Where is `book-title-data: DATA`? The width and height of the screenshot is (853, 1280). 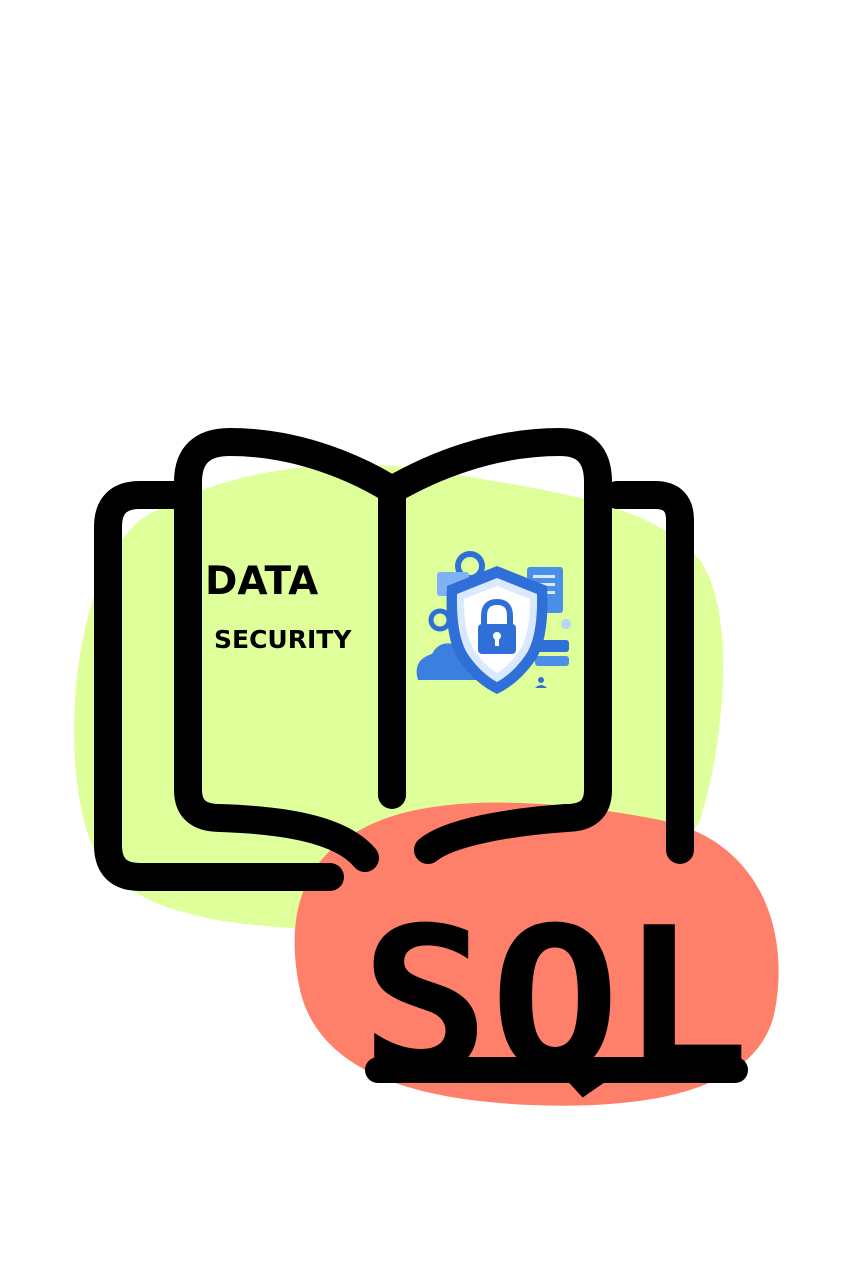 book-title-data: DATA is located at coordinates (261, 581).